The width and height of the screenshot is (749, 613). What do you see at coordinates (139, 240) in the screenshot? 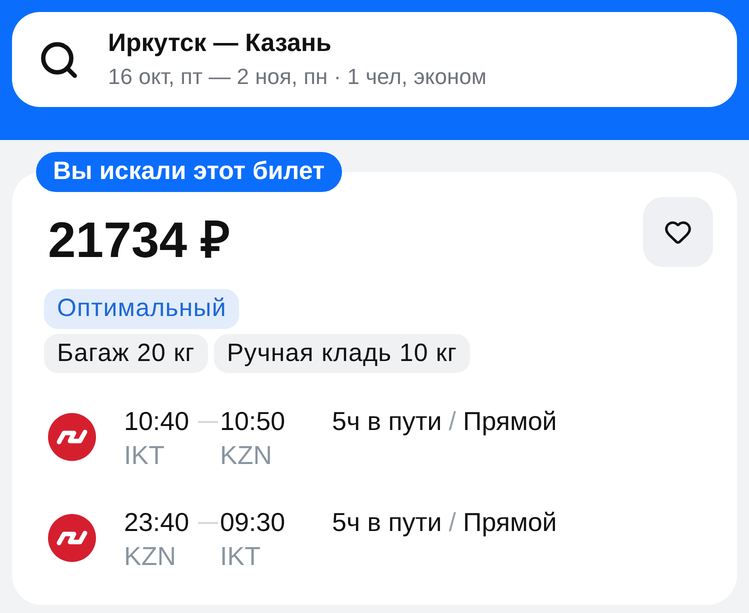
I see `ticket-price: 21734 ₽` at bounding box center [139, 240].